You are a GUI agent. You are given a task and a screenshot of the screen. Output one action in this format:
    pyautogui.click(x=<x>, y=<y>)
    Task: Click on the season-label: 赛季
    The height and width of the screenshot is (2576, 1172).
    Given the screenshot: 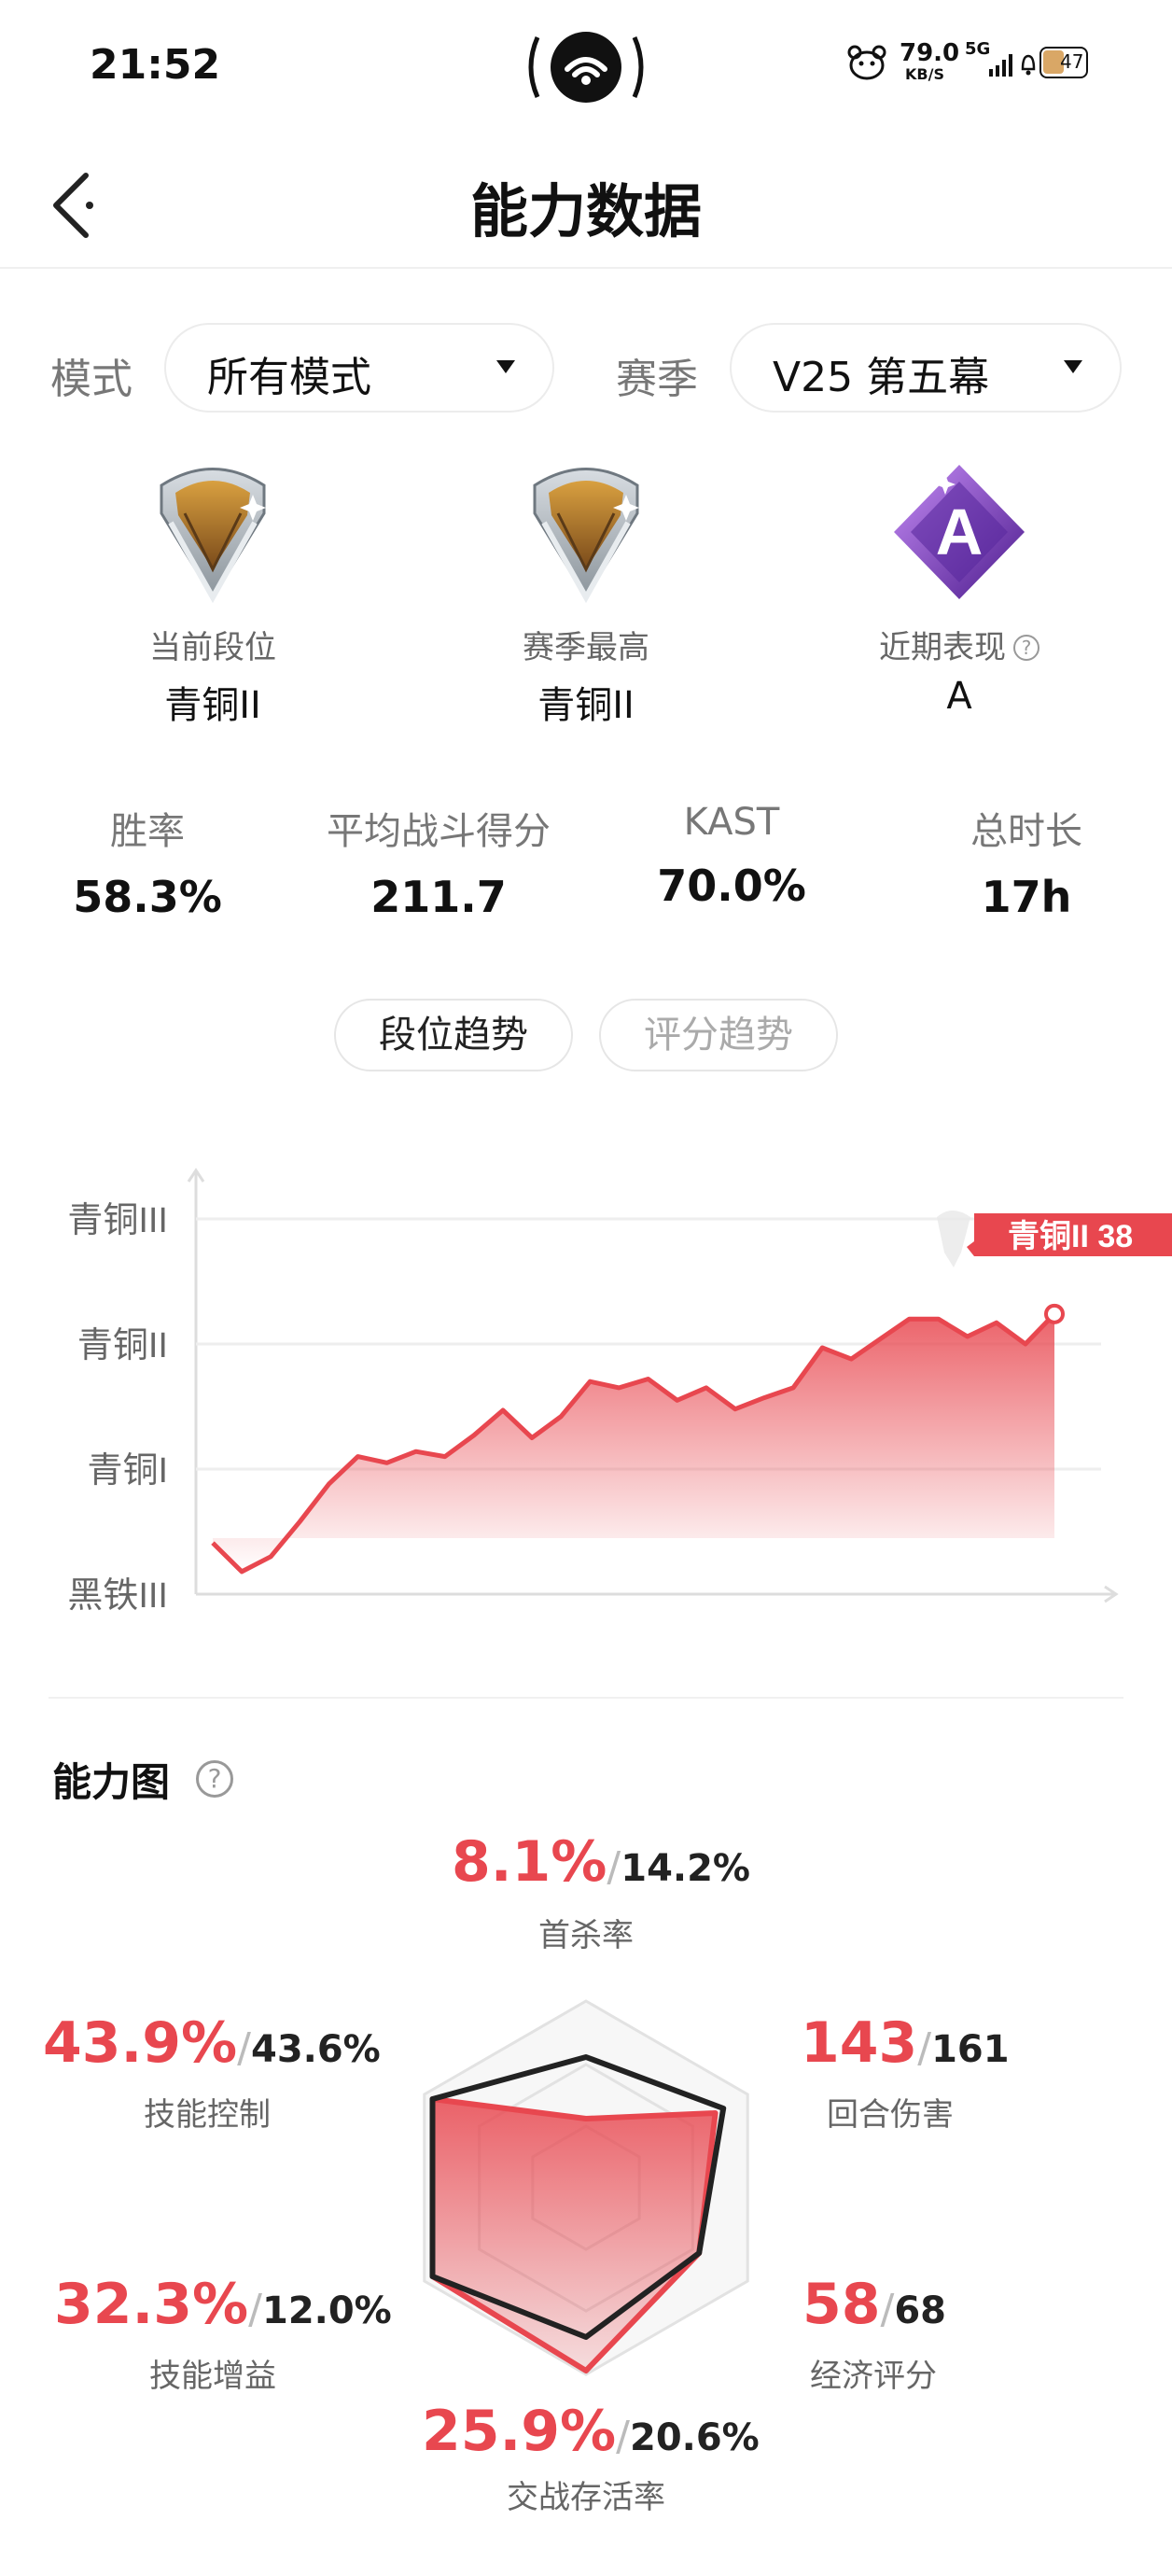 What is the action you would take?
    pyautogui.click(x=657, y=379)
    